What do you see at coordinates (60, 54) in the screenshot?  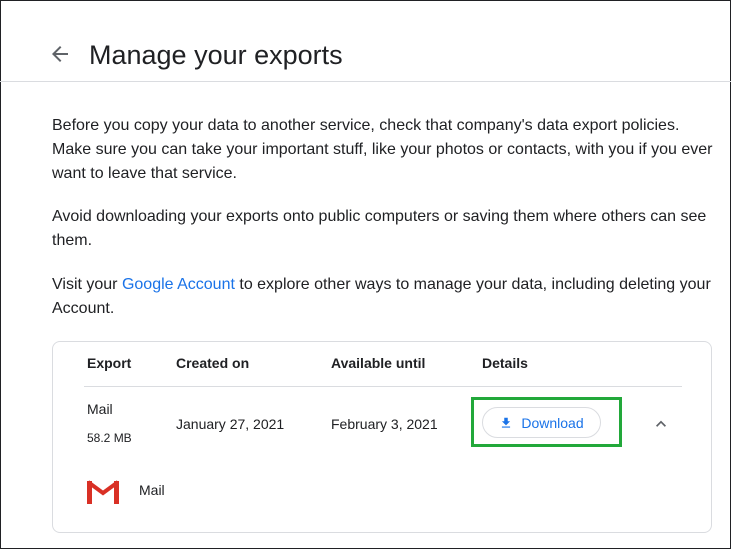 I see `arrow-back-icon` at bounding box center [60, 54].